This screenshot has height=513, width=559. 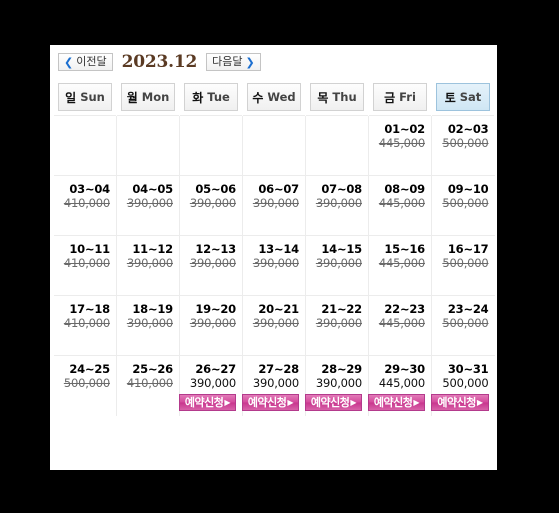 I want to click on day-date-range: 24~25, so click(x=89, y=369).